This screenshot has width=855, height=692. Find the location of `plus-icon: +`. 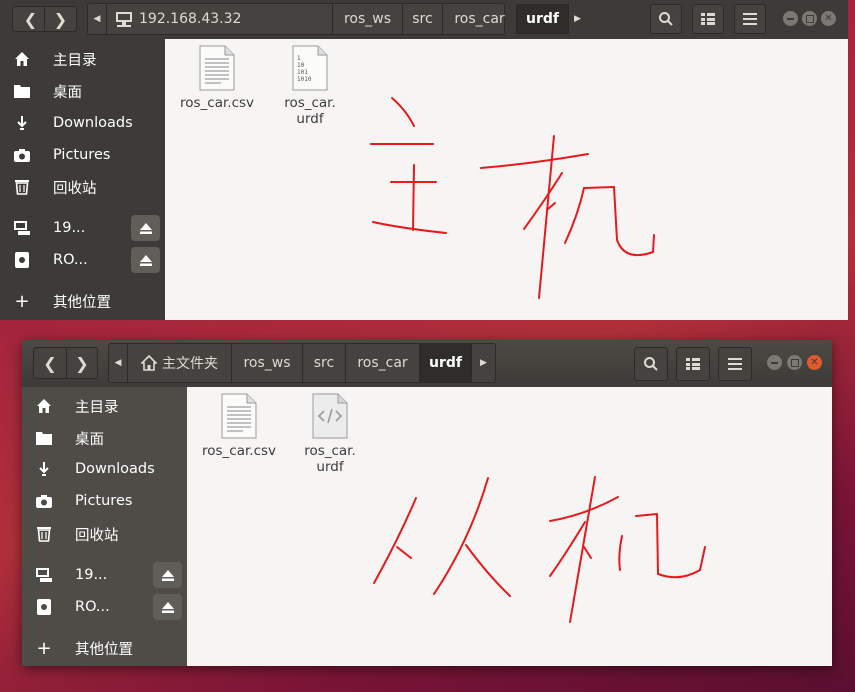

plus-icon: + is located at coordinates (44, 648).